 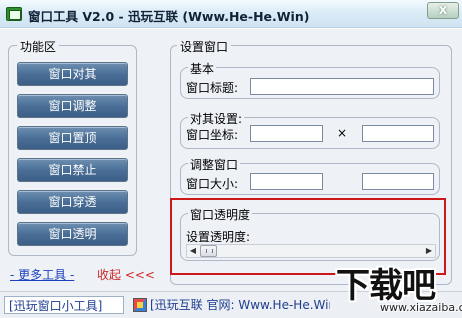 I want to click on coord-x-input, so click(x=286, y=133).